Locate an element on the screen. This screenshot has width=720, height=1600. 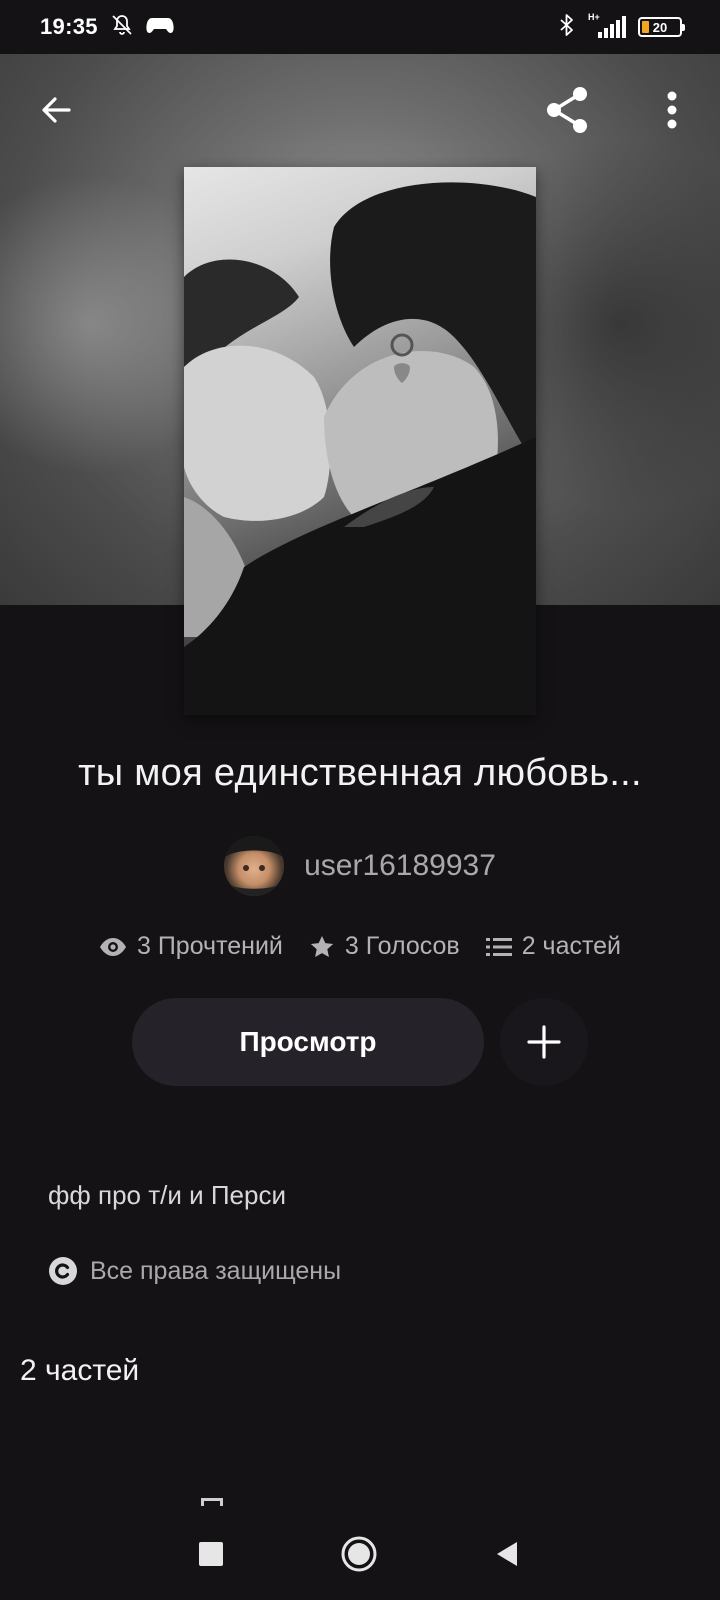
mute-bell-icon is located at coordinates (122, 27).